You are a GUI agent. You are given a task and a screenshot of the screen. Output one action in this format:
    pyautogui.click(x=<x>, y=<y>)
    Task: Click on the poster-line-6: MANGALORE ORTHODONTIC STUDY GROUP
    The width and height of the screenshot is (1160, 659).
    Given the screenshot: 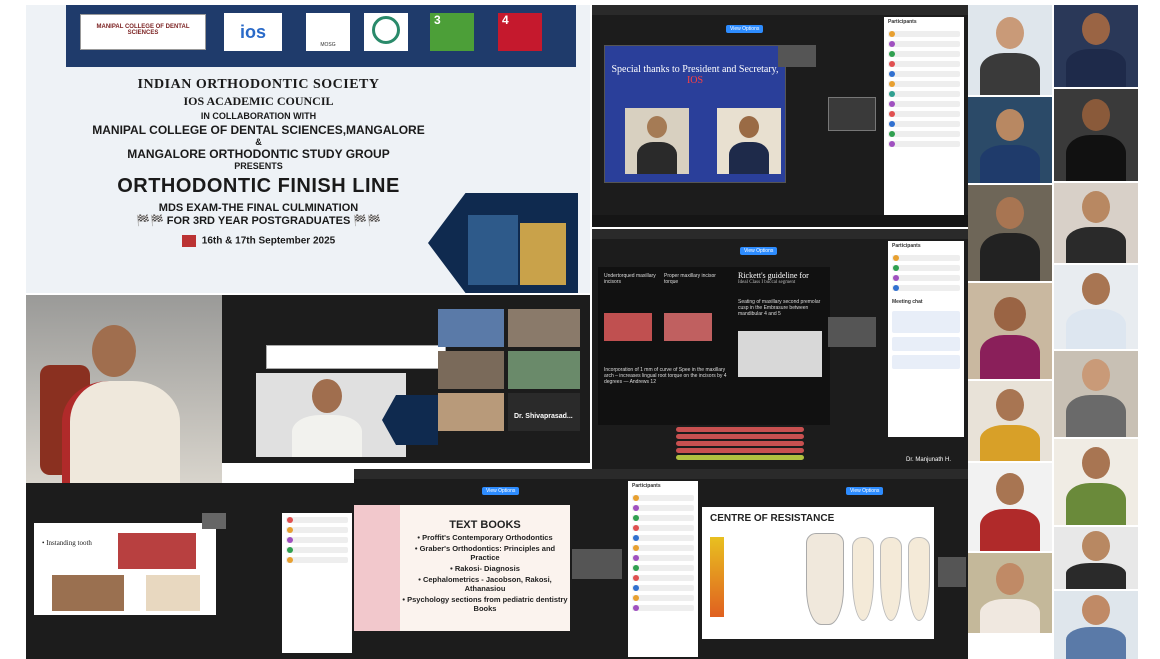 What is the action you would take?
    pyautogui.click(x=258, y=154)
    